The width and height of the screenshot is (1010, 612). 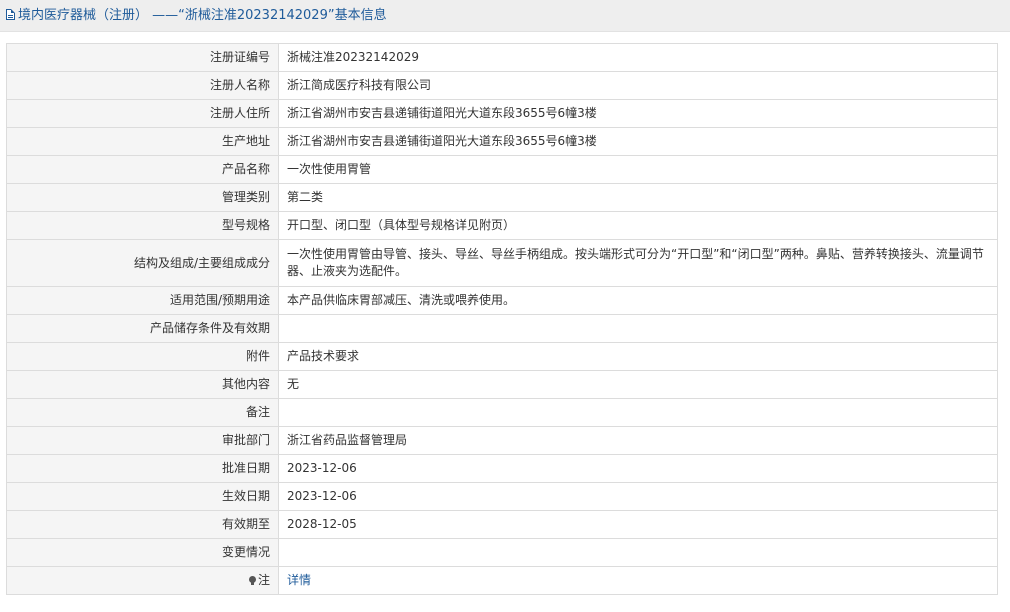 I want to click on table-row: 注册人住所 浙江省湖州市安吉县递铺街道阳光大道东段3655号6幢3楼, so click(x=502, y=113).